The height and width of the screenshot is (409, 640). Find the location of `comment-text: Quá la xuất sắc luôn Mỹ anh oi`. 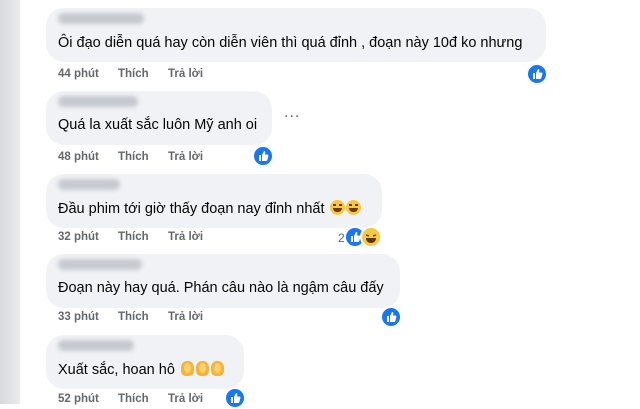

comment-text: Quá la xuất sắc luôn Mỹ anh oi is located at coordinates (158, 125).